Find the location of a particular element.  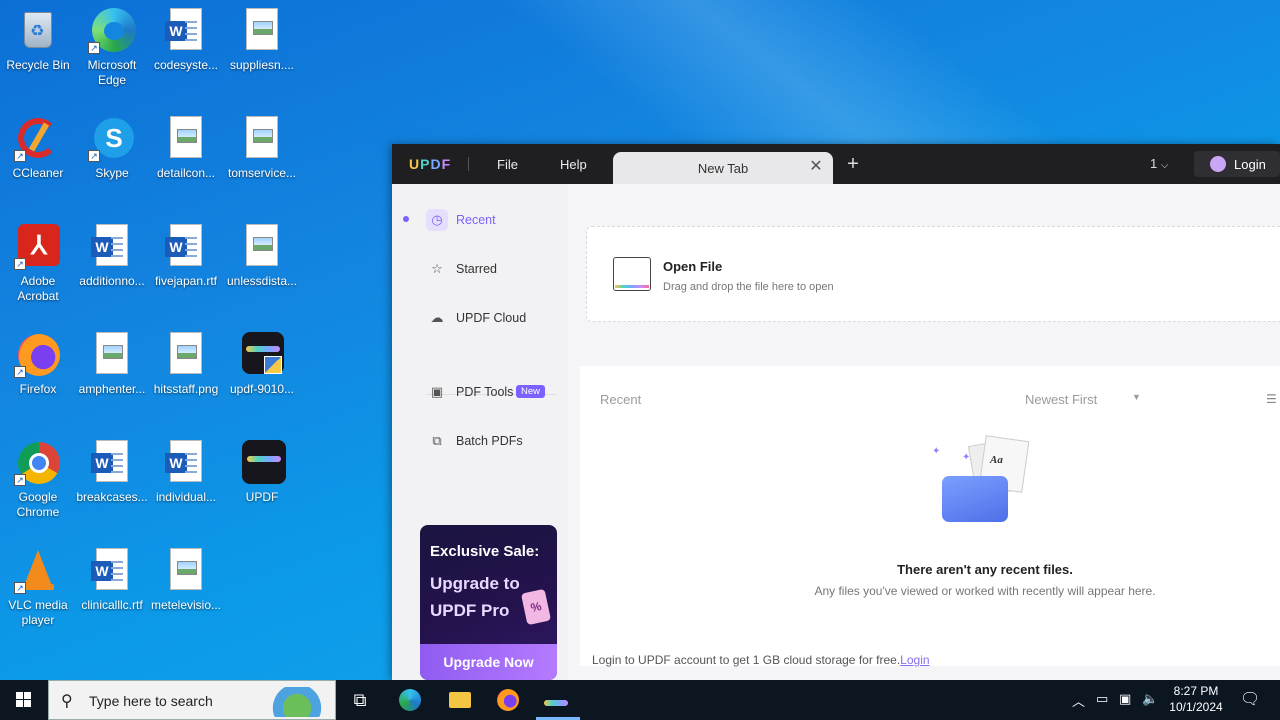

desktop-icon-label: VLC media player is located at coordinates (38, 612).